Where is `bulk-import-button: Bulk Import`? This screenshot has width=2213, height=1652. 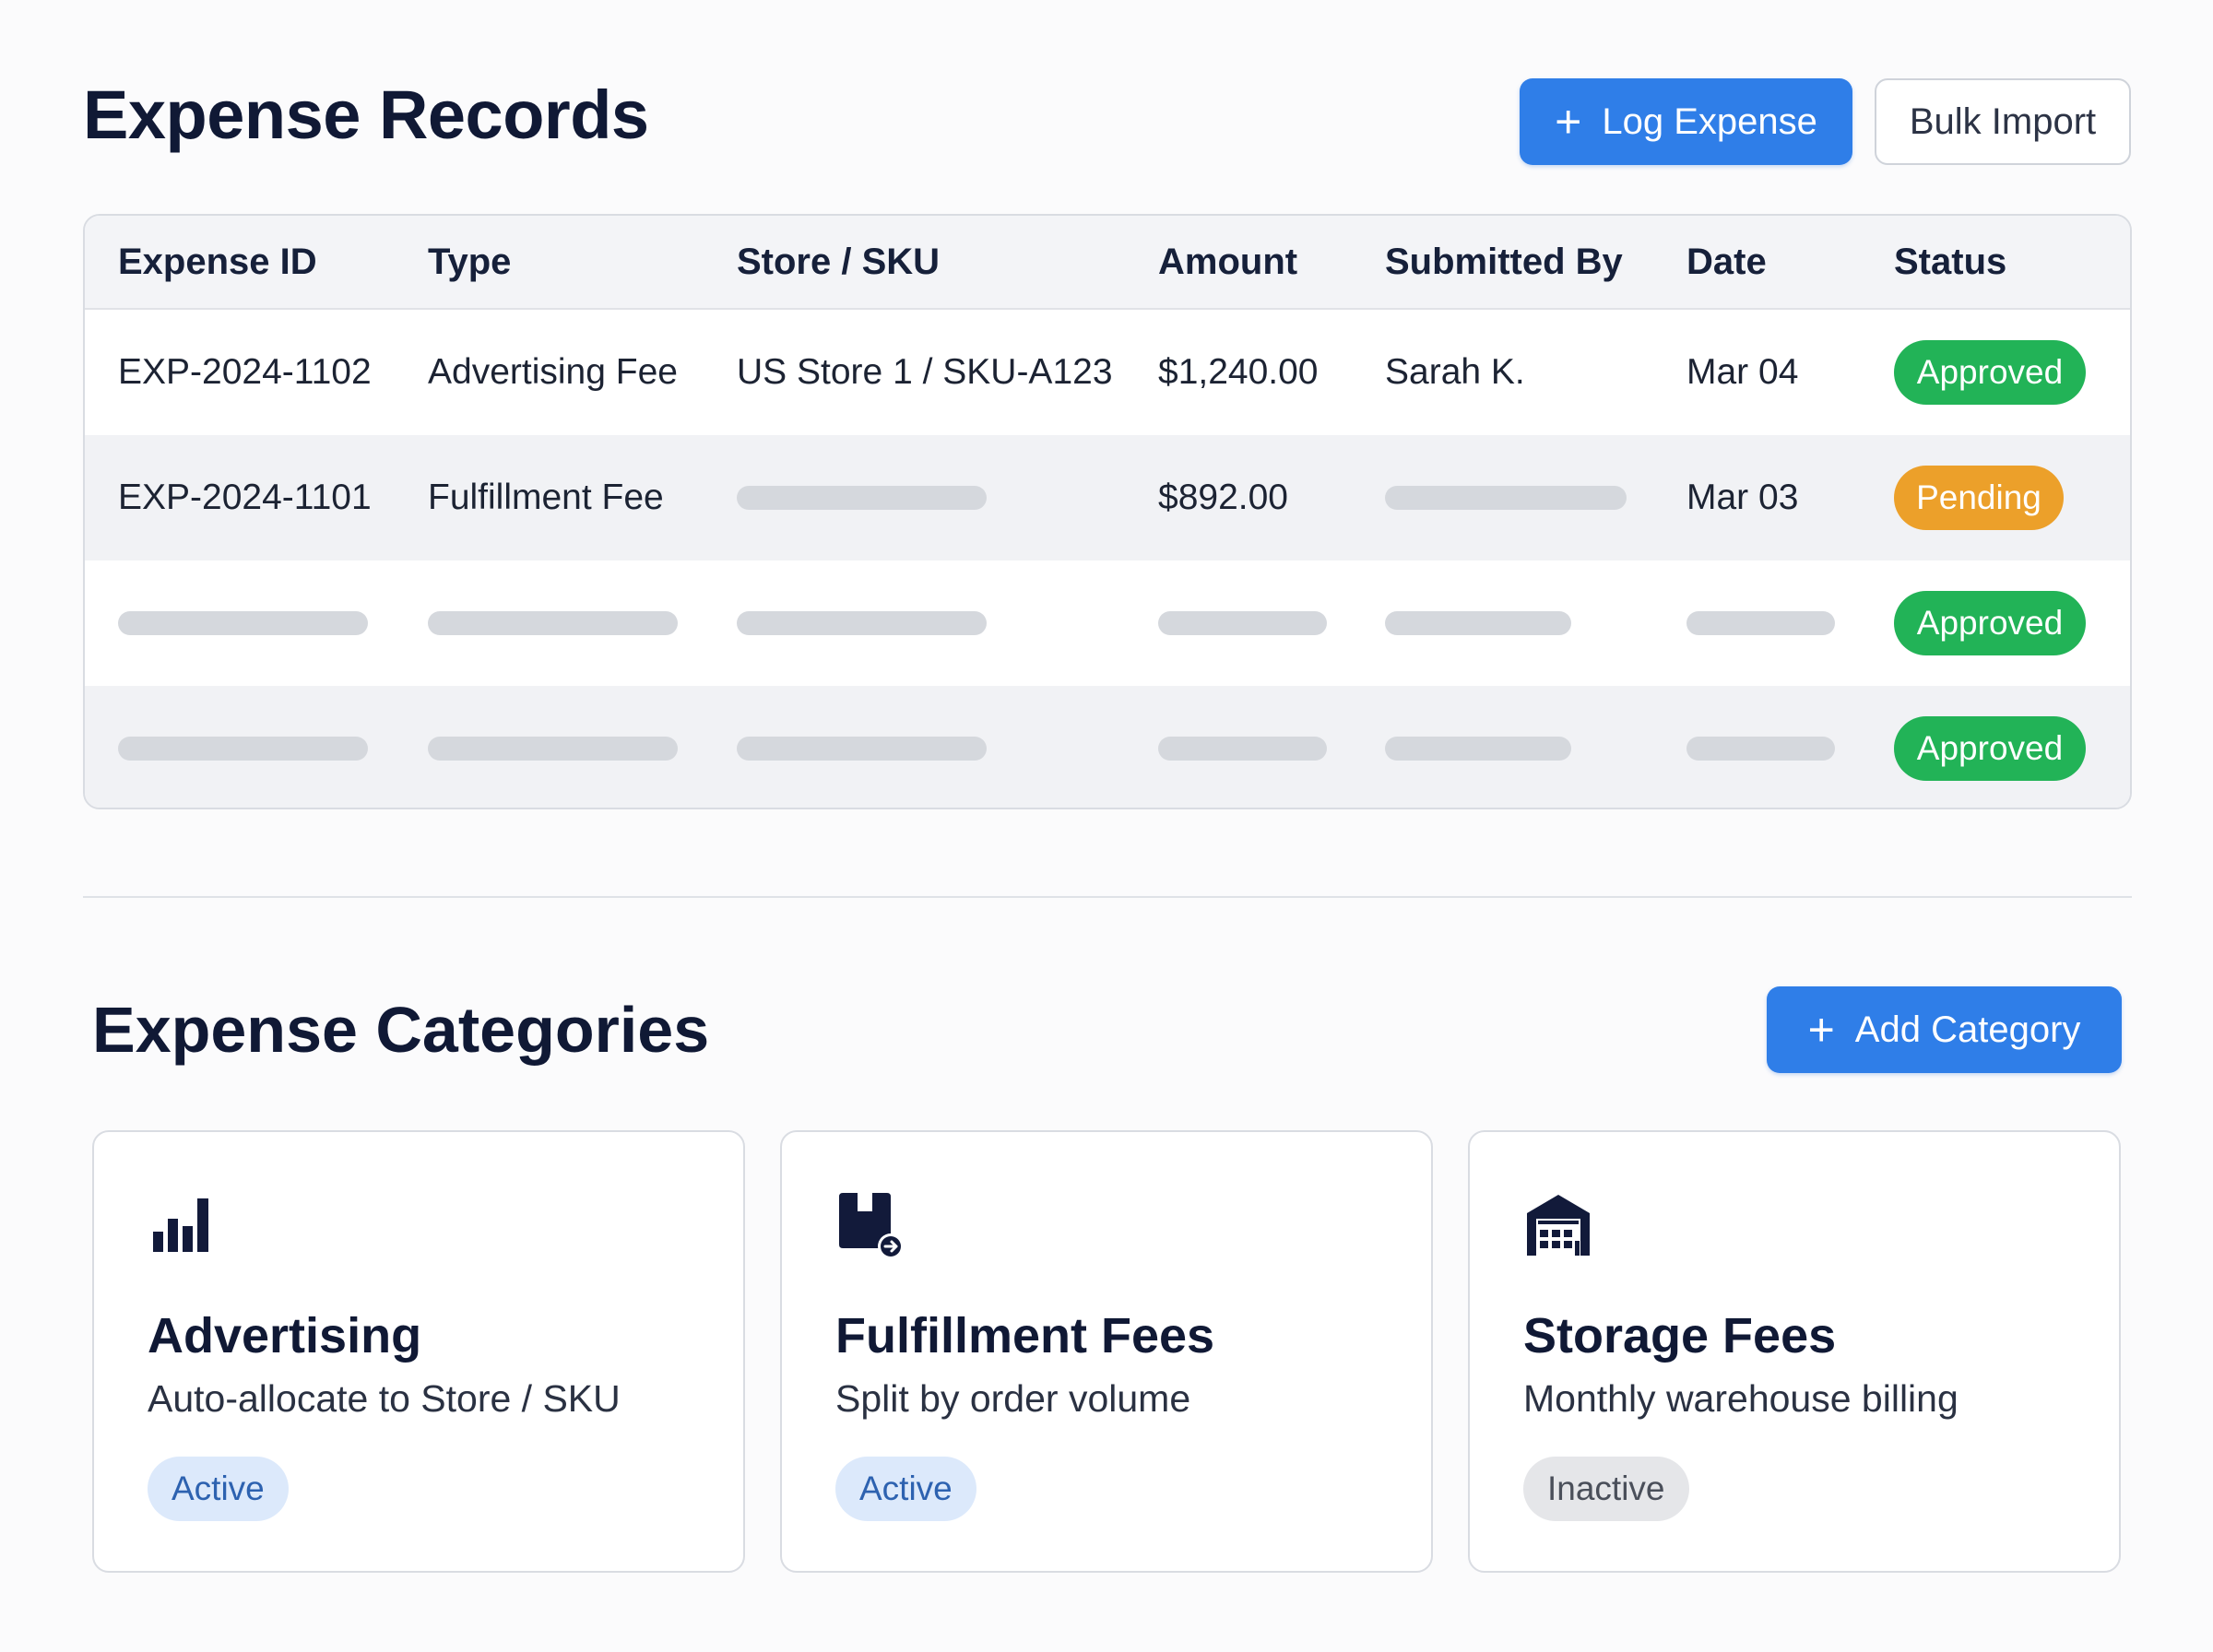
bulk-import-button: Bulk Import is located at coordinates (2003, 121).